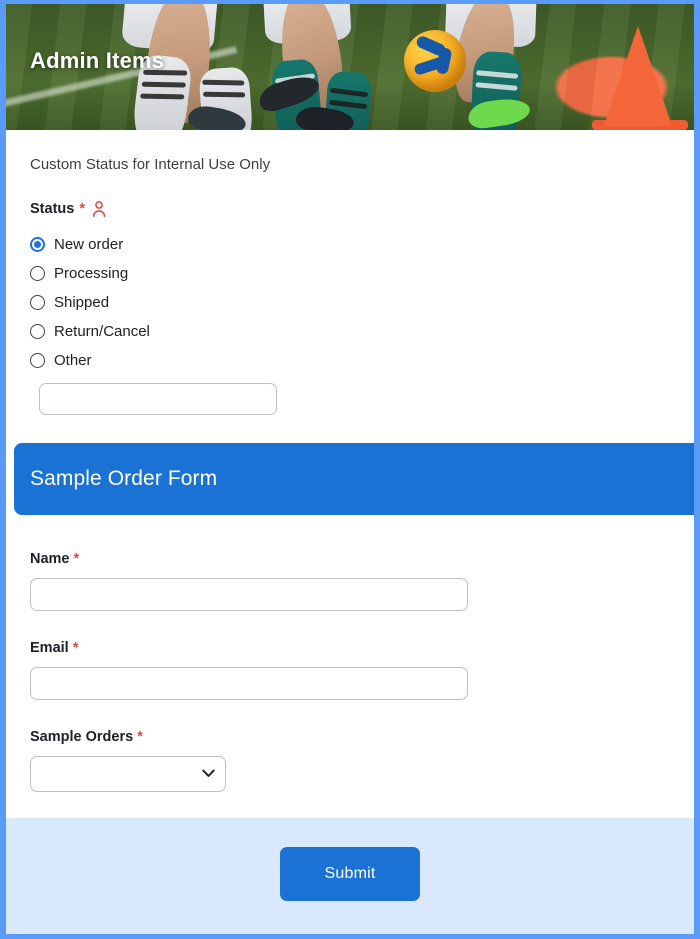 This screenshot has height=939, width=700. I want to click on other-status-input, so click(158, 399).